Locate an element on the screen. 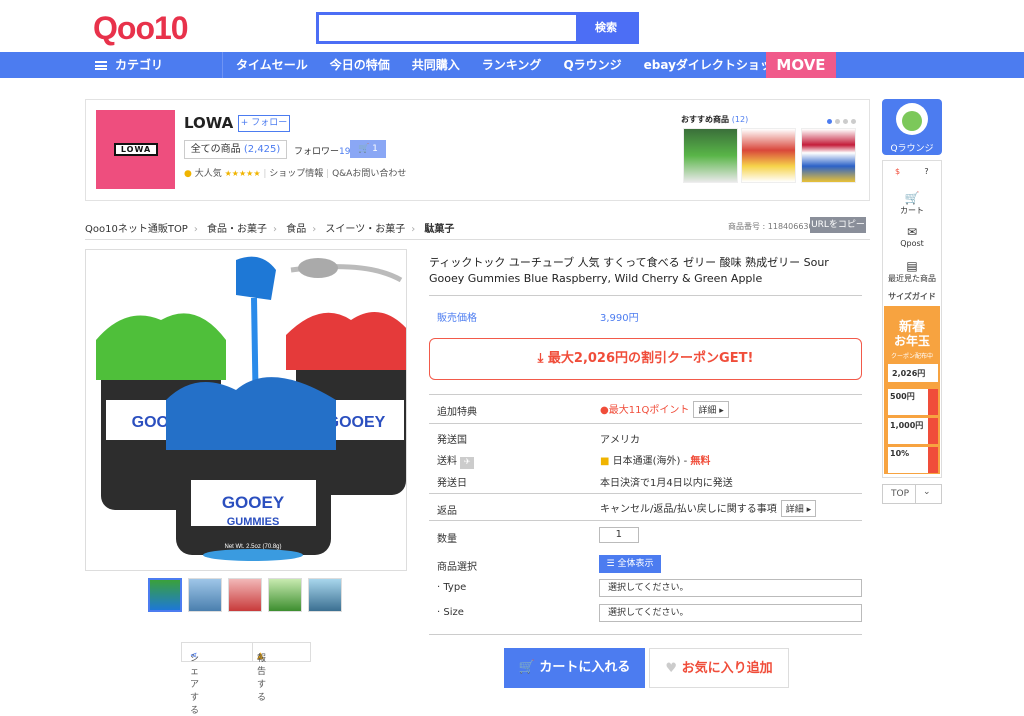 This screenshot has width=1024, height=716. size-select: 選択してください。 is located at coordinates (730, 613).